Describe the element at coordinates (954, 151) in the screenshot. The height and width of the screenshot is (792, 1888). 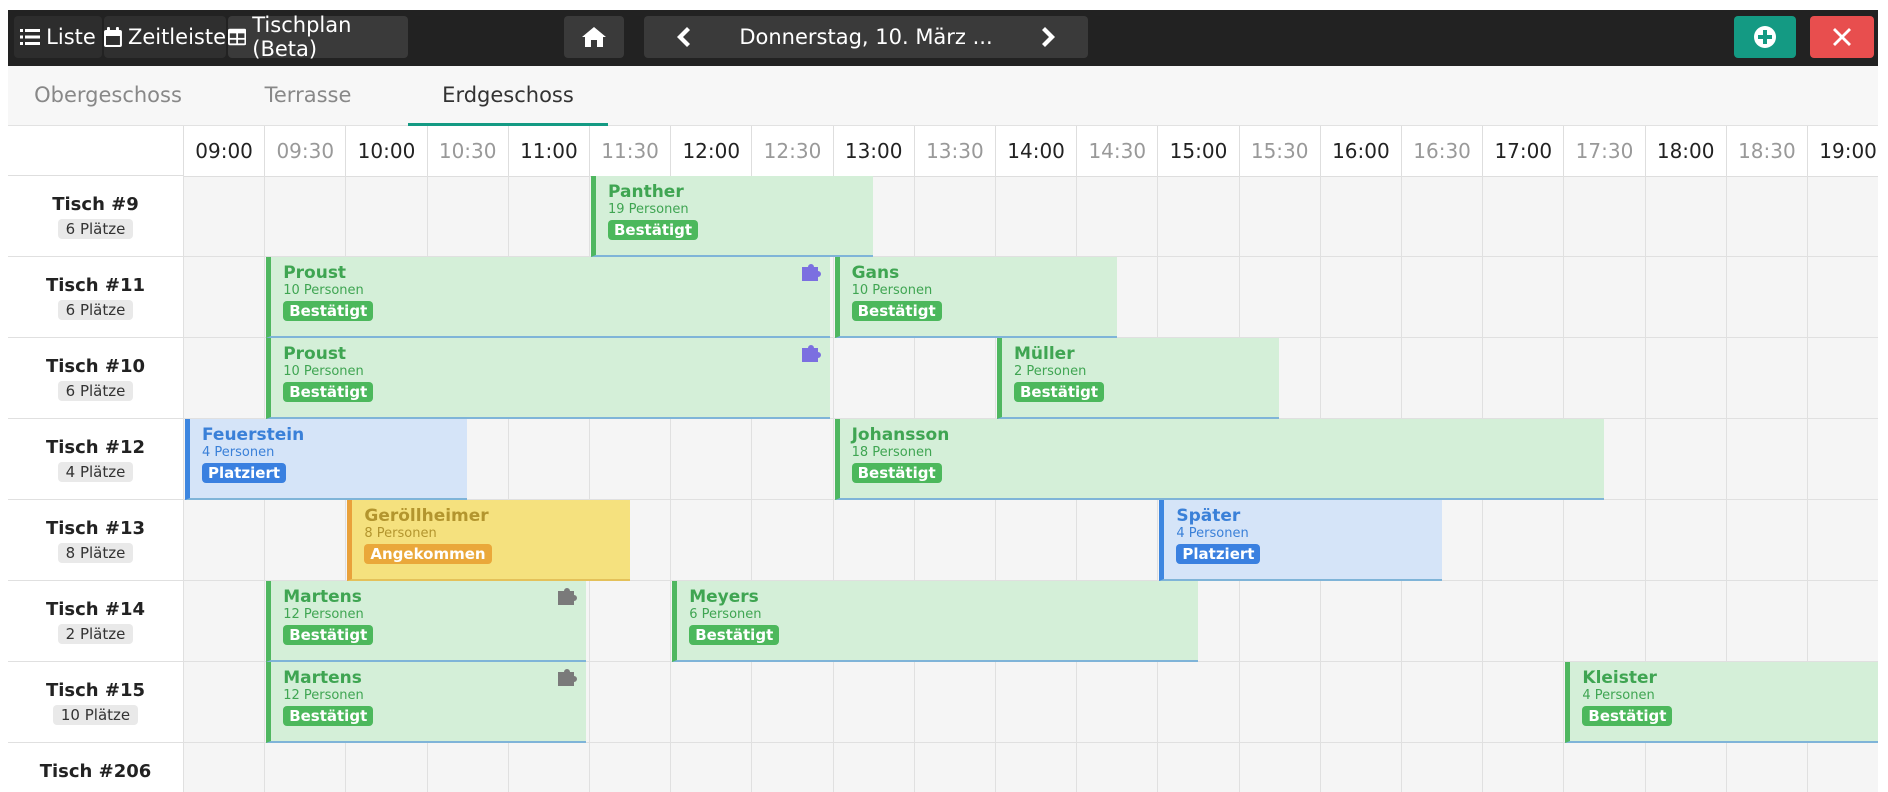
I see `time-header: 13:30` at that location.